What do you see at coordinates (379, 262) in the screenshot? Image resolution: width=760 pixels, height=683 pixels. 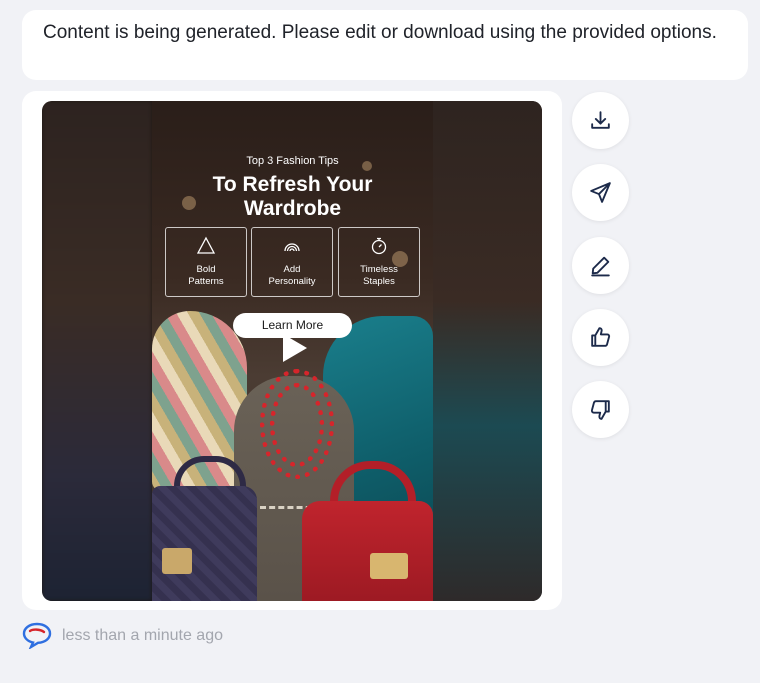 I see `tip-card-timeless-staples: Timeless Staples` at bounding box center [379, 262].